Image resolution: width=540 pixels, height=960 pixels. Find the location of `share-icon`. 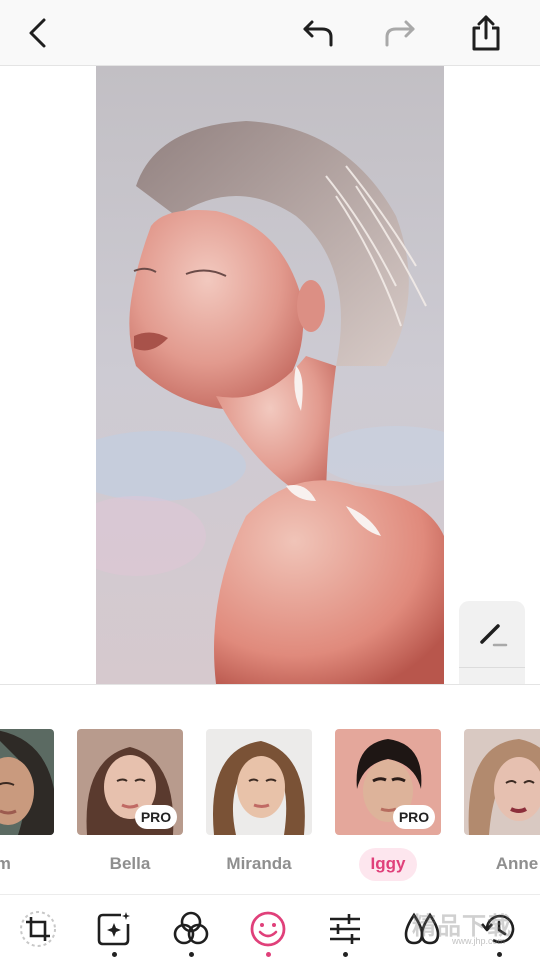

share-icon is located at coordinates (486, 33).